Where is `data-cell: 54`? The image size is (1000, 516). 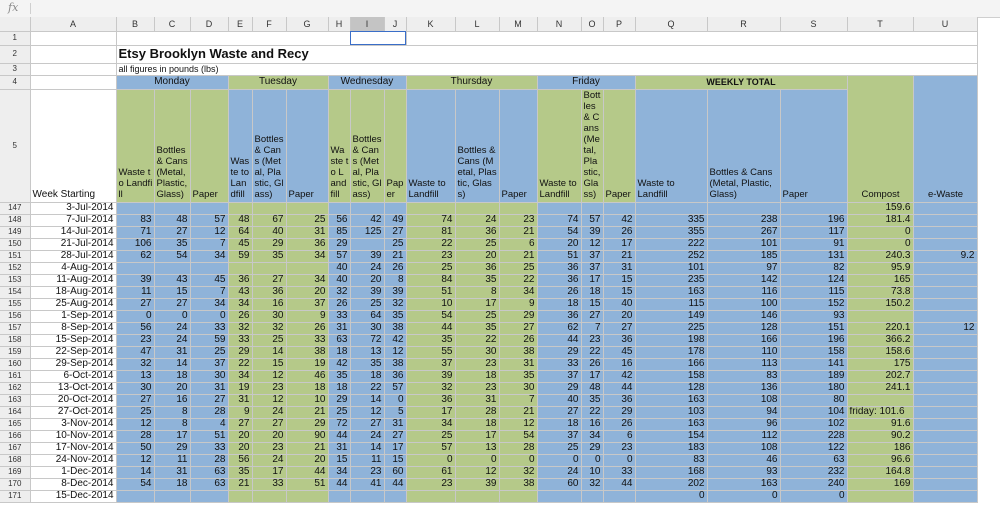 data-cell: 54 is located at coordinates (172, 256).